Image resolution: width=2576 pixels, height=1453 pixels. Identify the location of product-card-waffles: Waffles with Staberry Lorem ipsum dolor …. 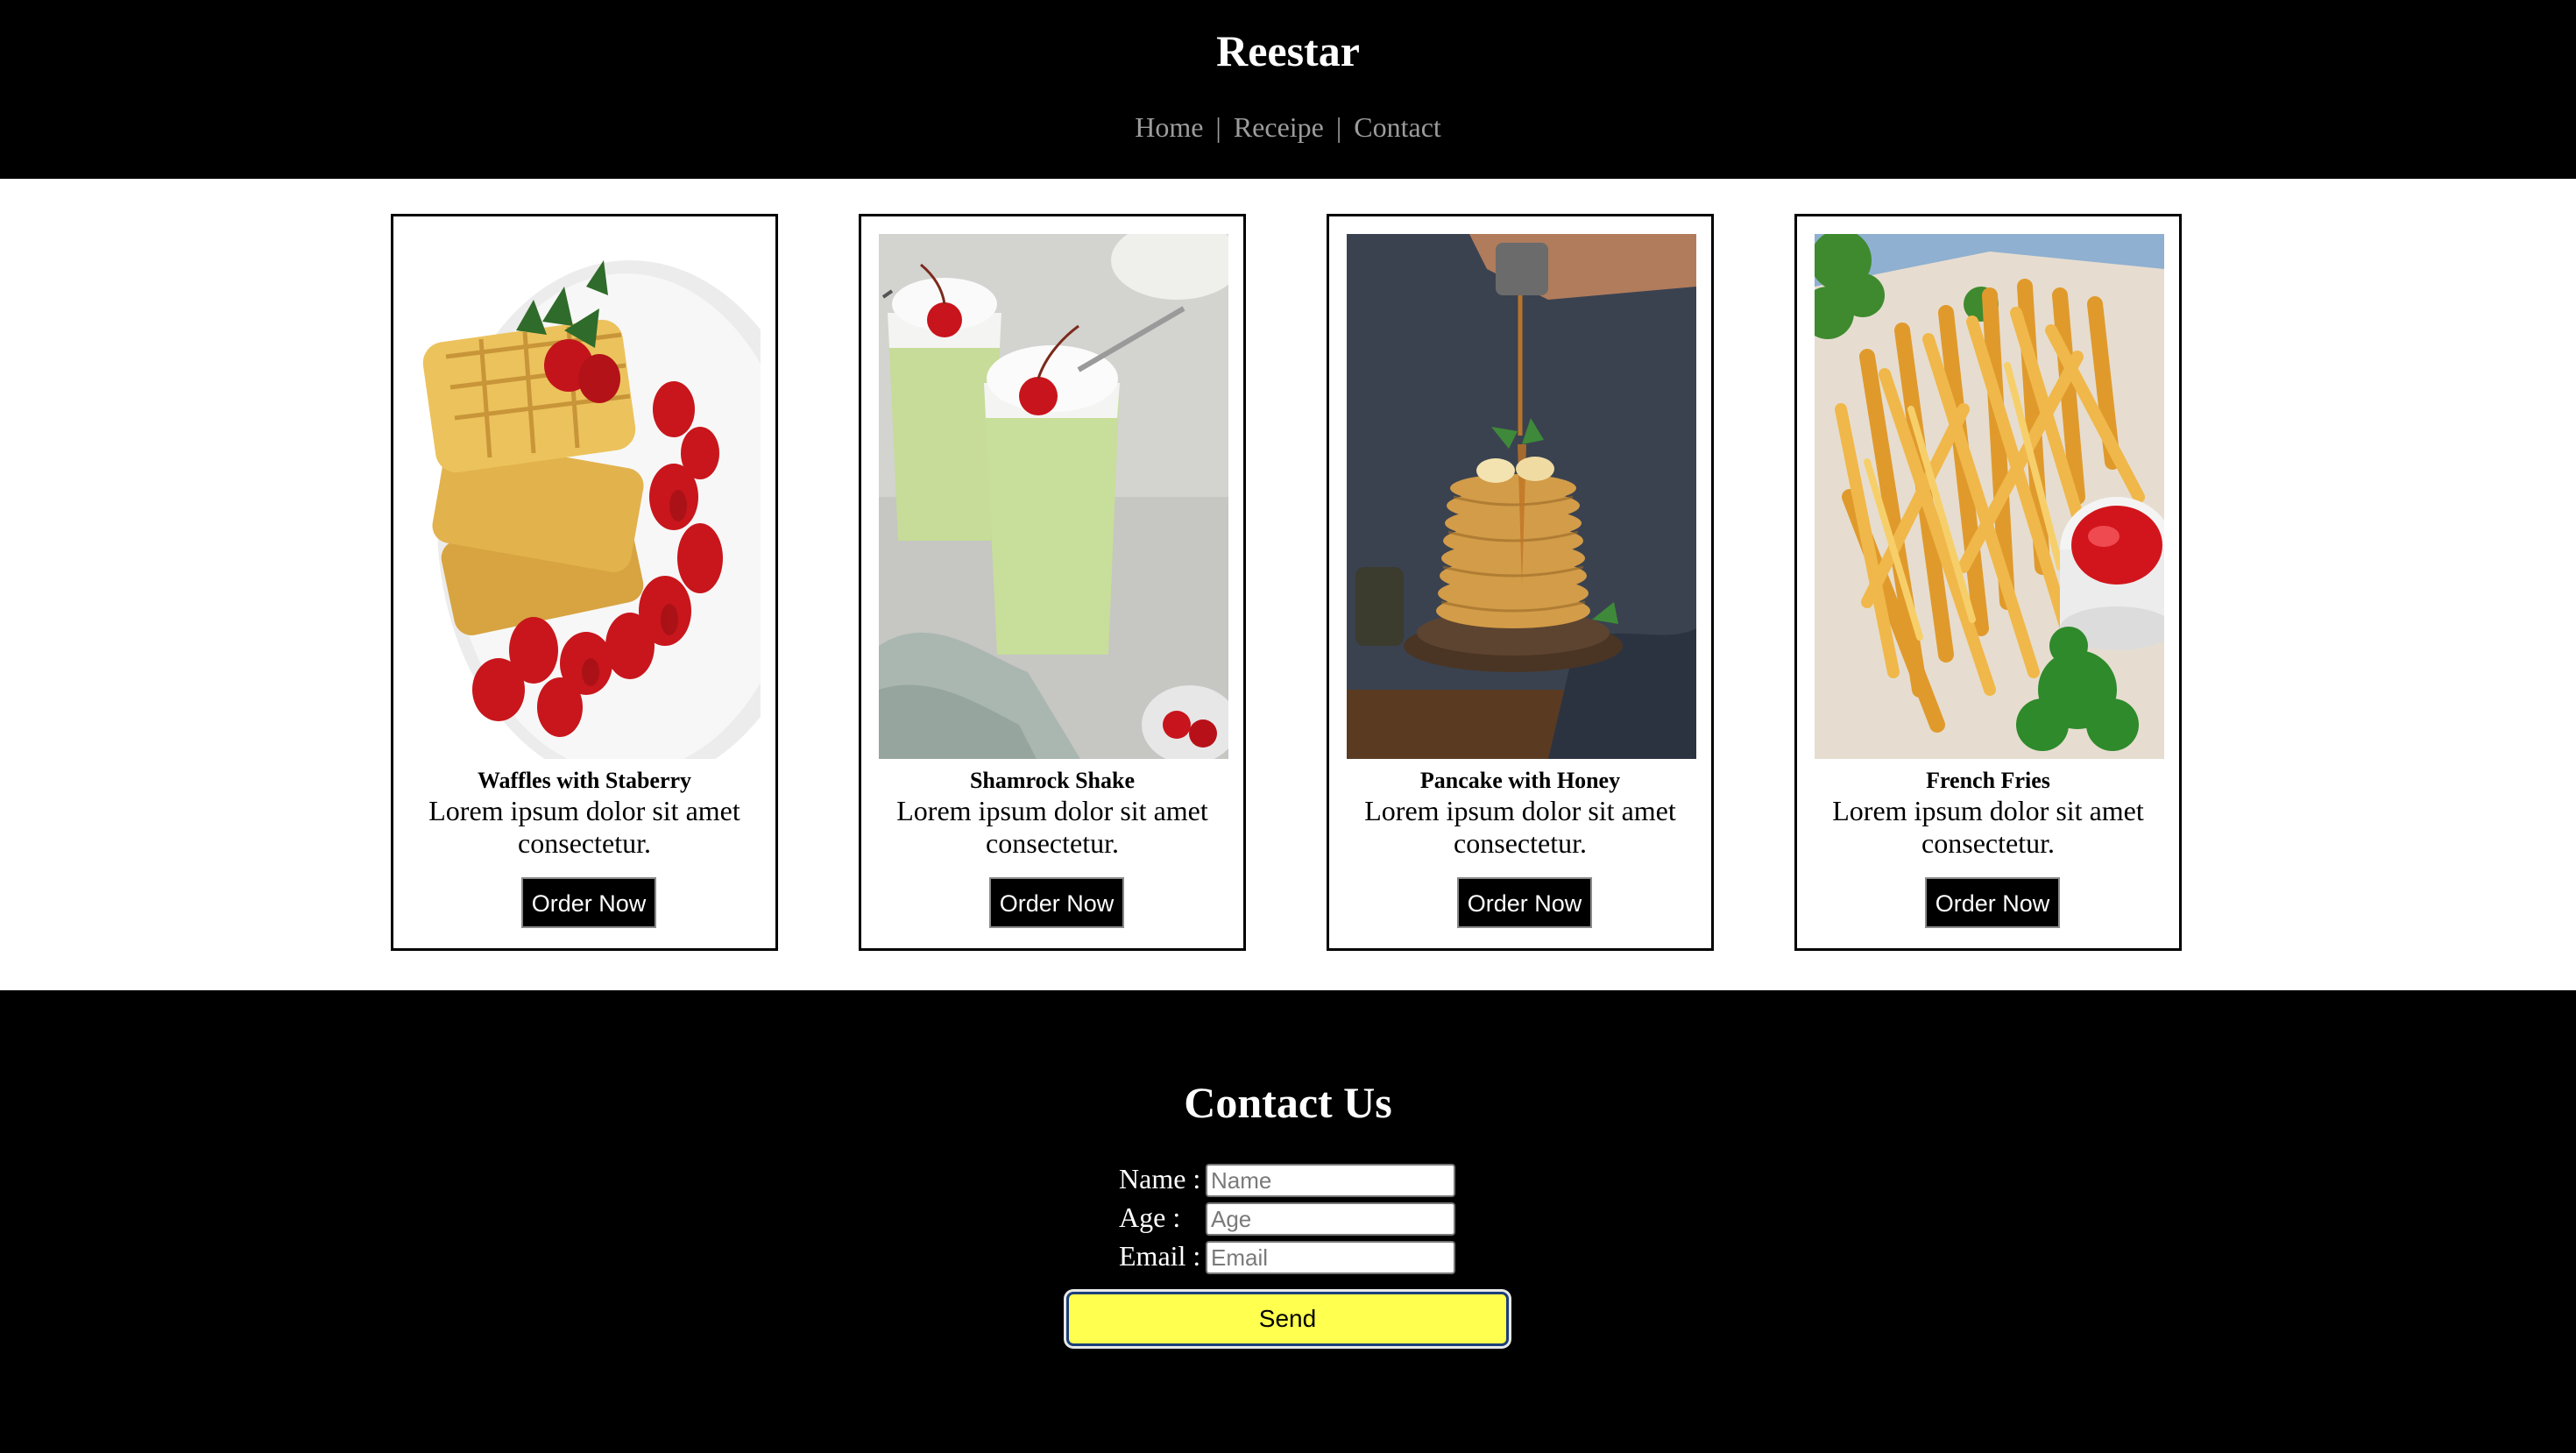
(584, 582).